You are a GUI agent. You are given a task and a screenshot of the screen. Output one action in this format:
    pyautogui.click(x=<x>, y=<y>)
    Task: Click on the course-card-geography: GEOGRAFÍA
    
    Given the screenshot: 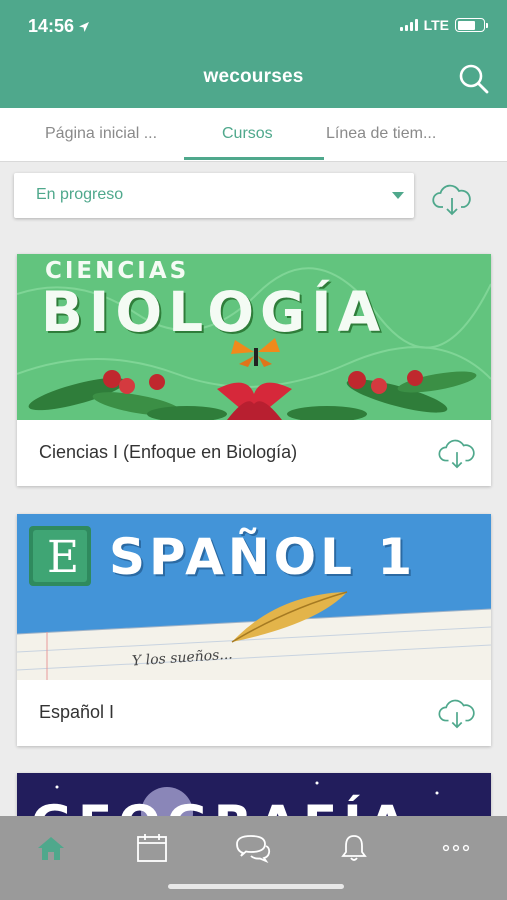 What is the action you would take?
    pyautogui.click(x=254, y=794)
    